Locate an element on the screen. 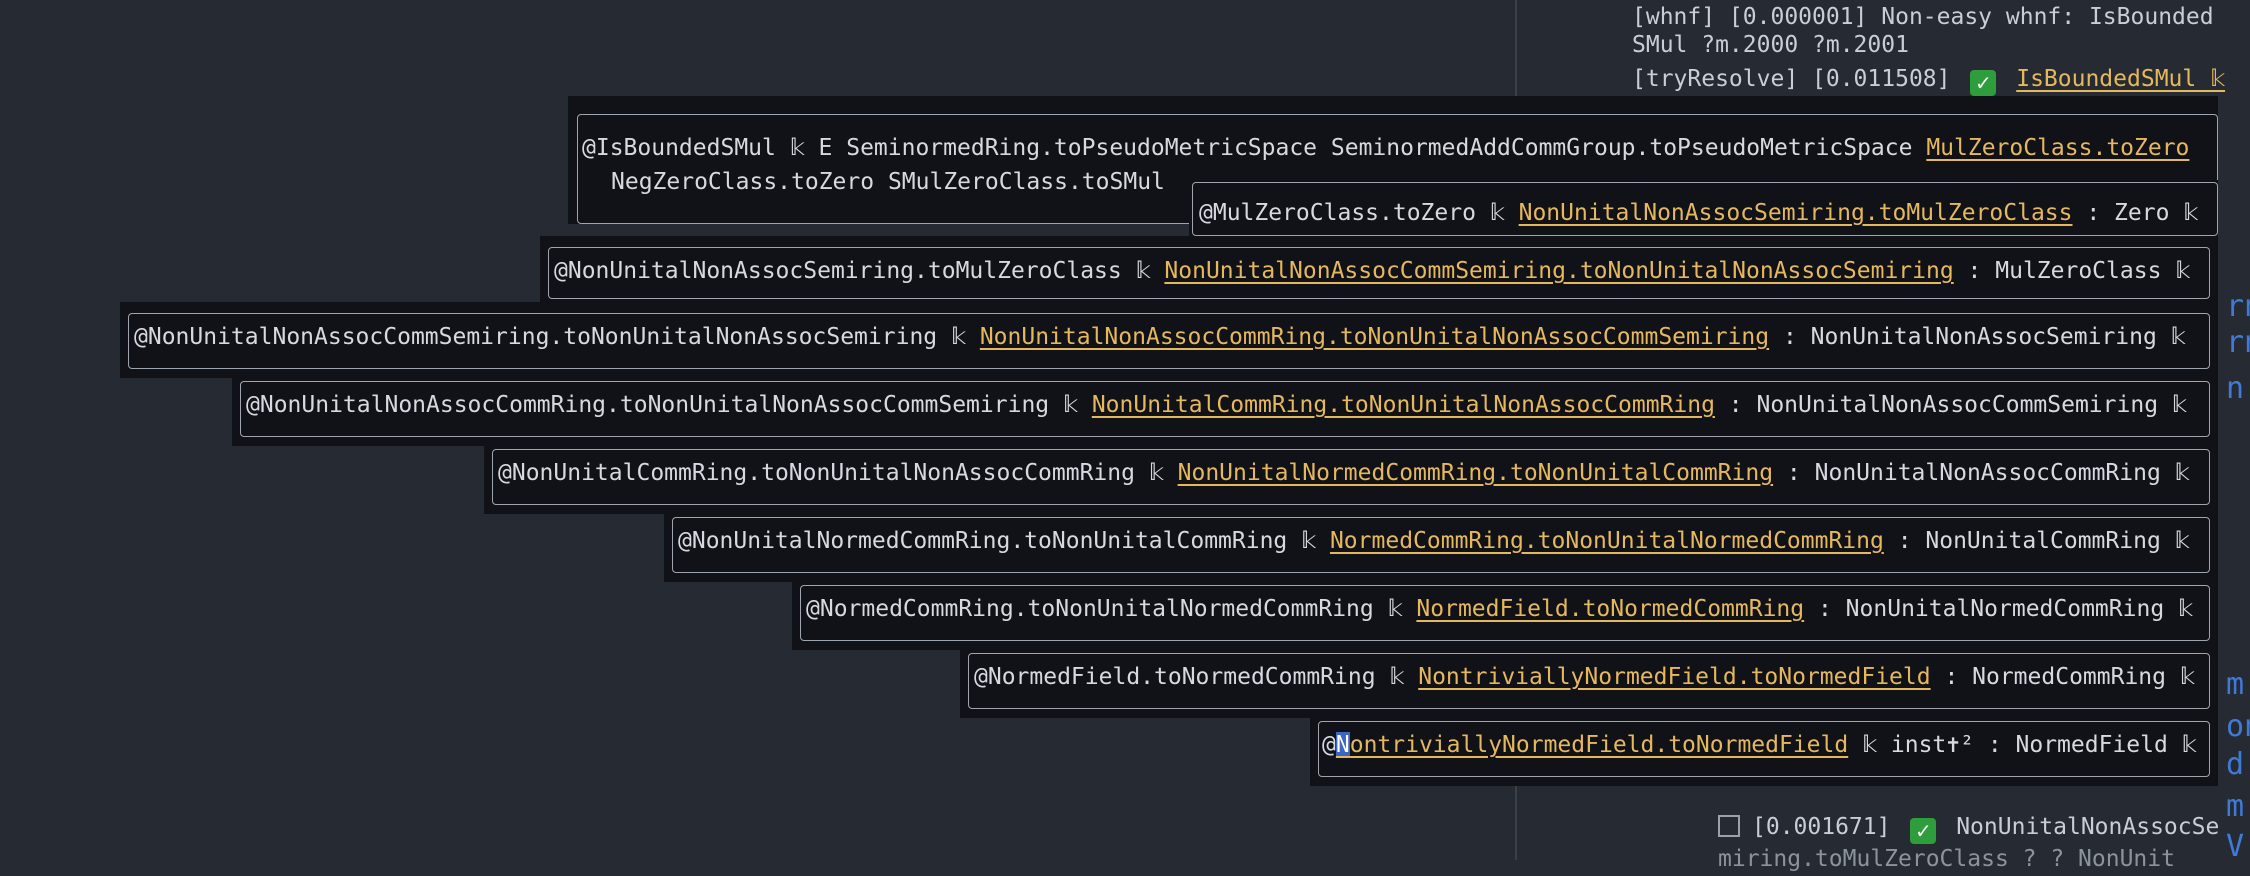  term-link-rest: ontriviallyNormedField.toNormedField is located at coordinates (1599, 745).